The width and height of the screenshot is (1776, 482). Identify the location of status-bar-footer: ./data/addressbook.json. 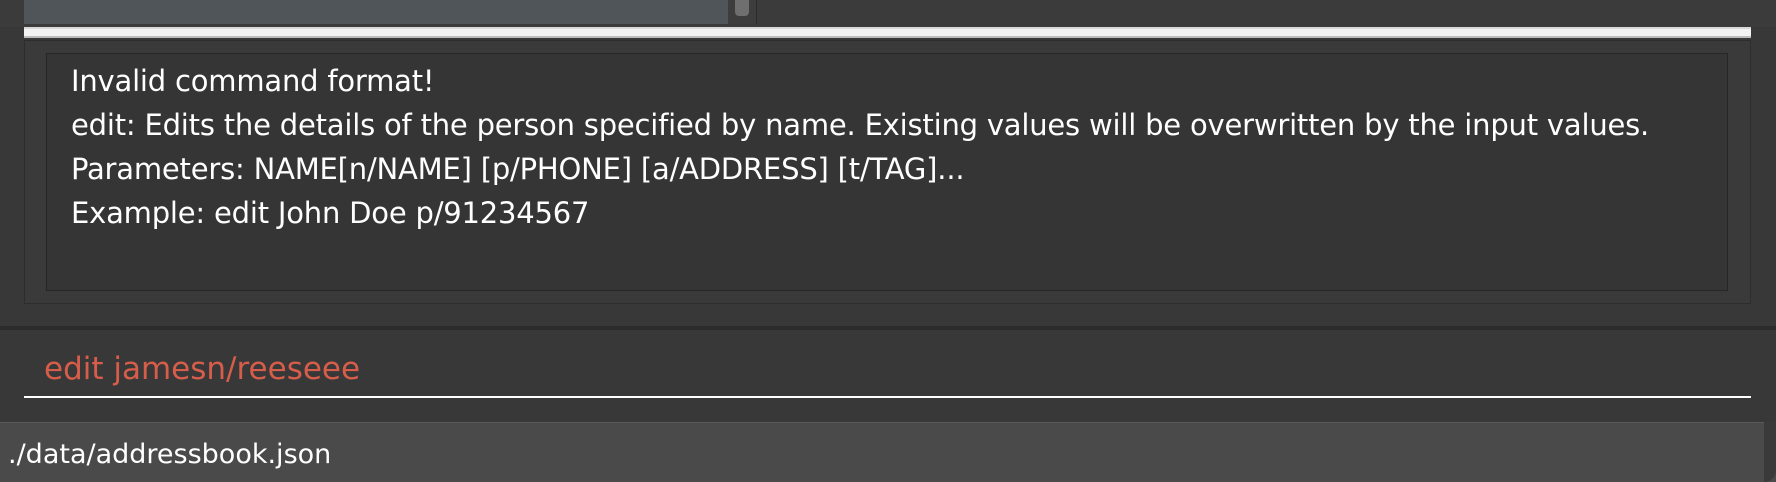
(888, 452).